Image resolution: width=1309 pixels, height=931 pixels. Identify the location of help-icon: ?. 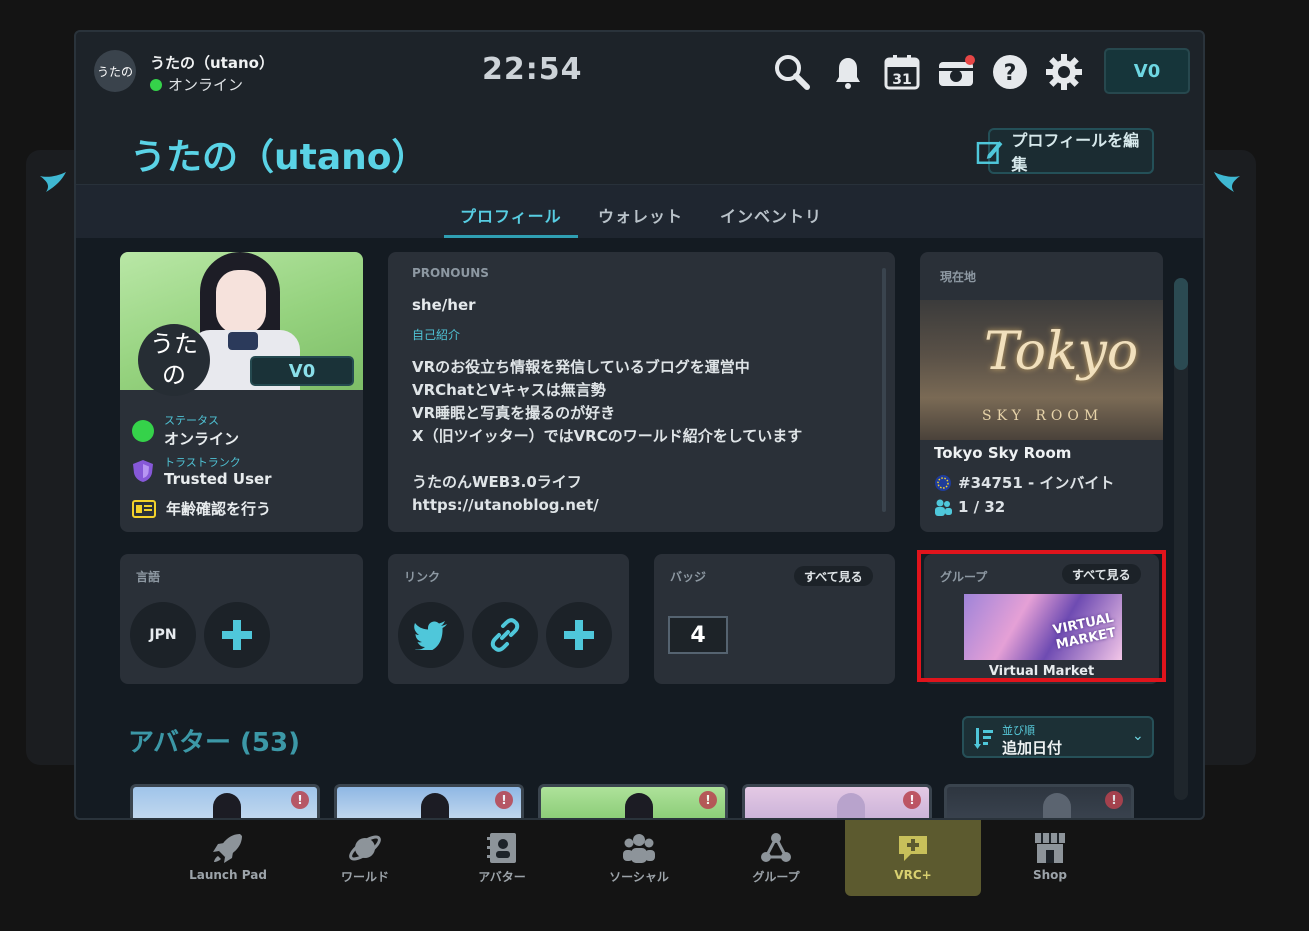
(1010, 72).